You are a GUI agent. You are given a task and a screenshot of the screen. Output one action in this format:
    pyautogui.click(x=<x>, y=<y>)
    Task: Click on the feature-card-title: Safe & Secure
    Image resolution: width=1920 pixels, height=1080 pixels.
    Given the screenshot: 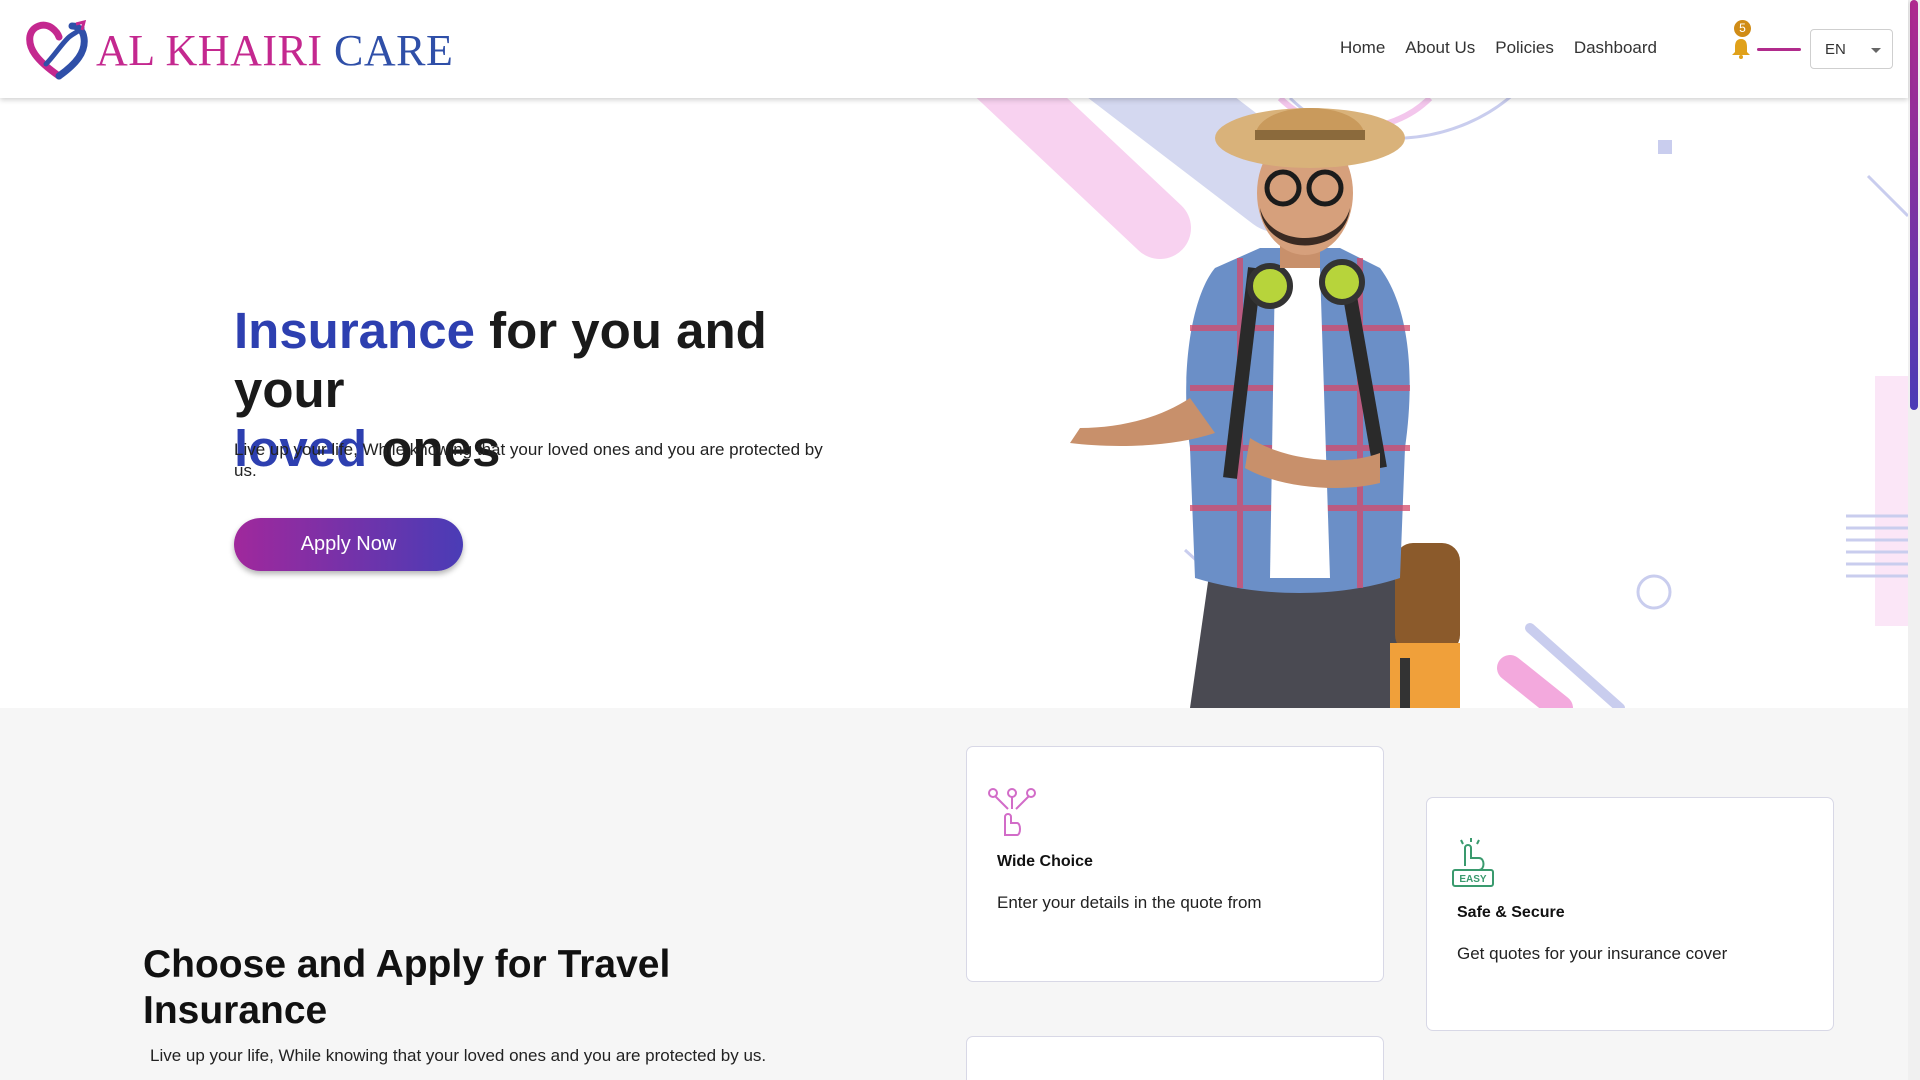 What is the action you would take?
    pyautogui.click(x=1511, y=912)
    